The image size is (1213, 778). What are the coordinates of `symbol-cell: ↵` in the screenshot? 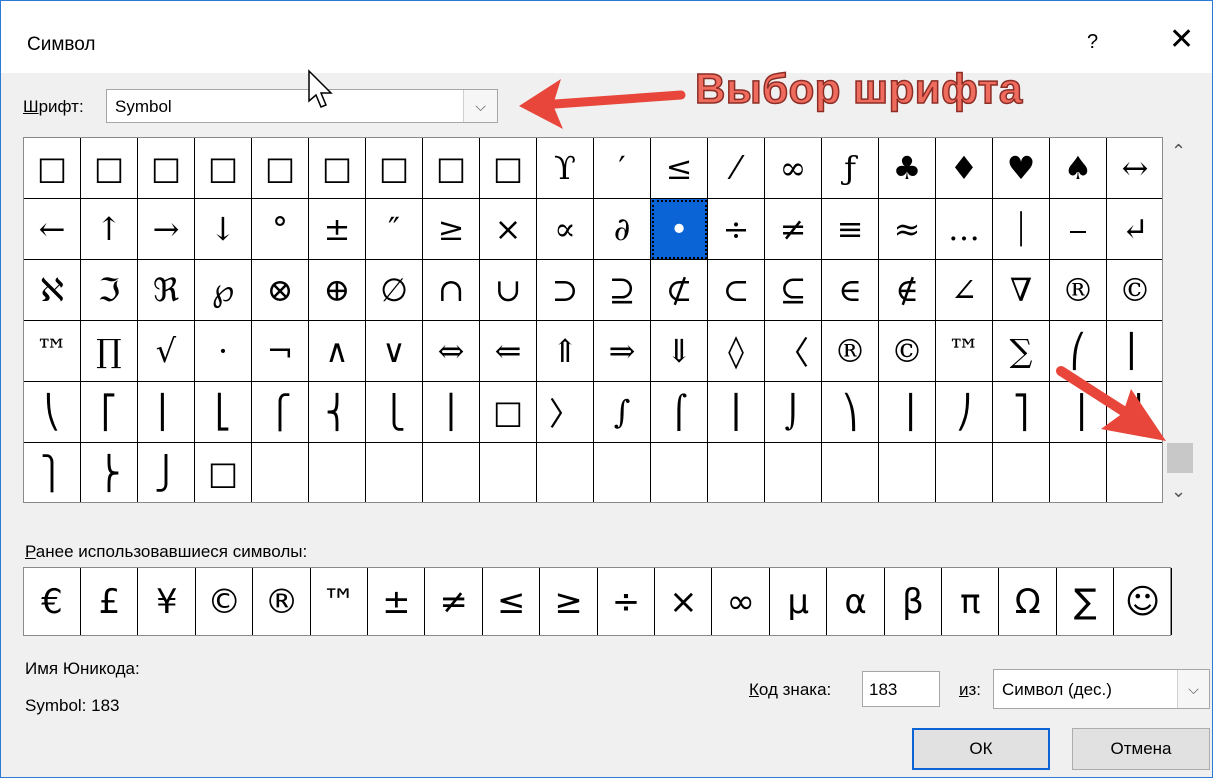 It's located at (1134, 229).